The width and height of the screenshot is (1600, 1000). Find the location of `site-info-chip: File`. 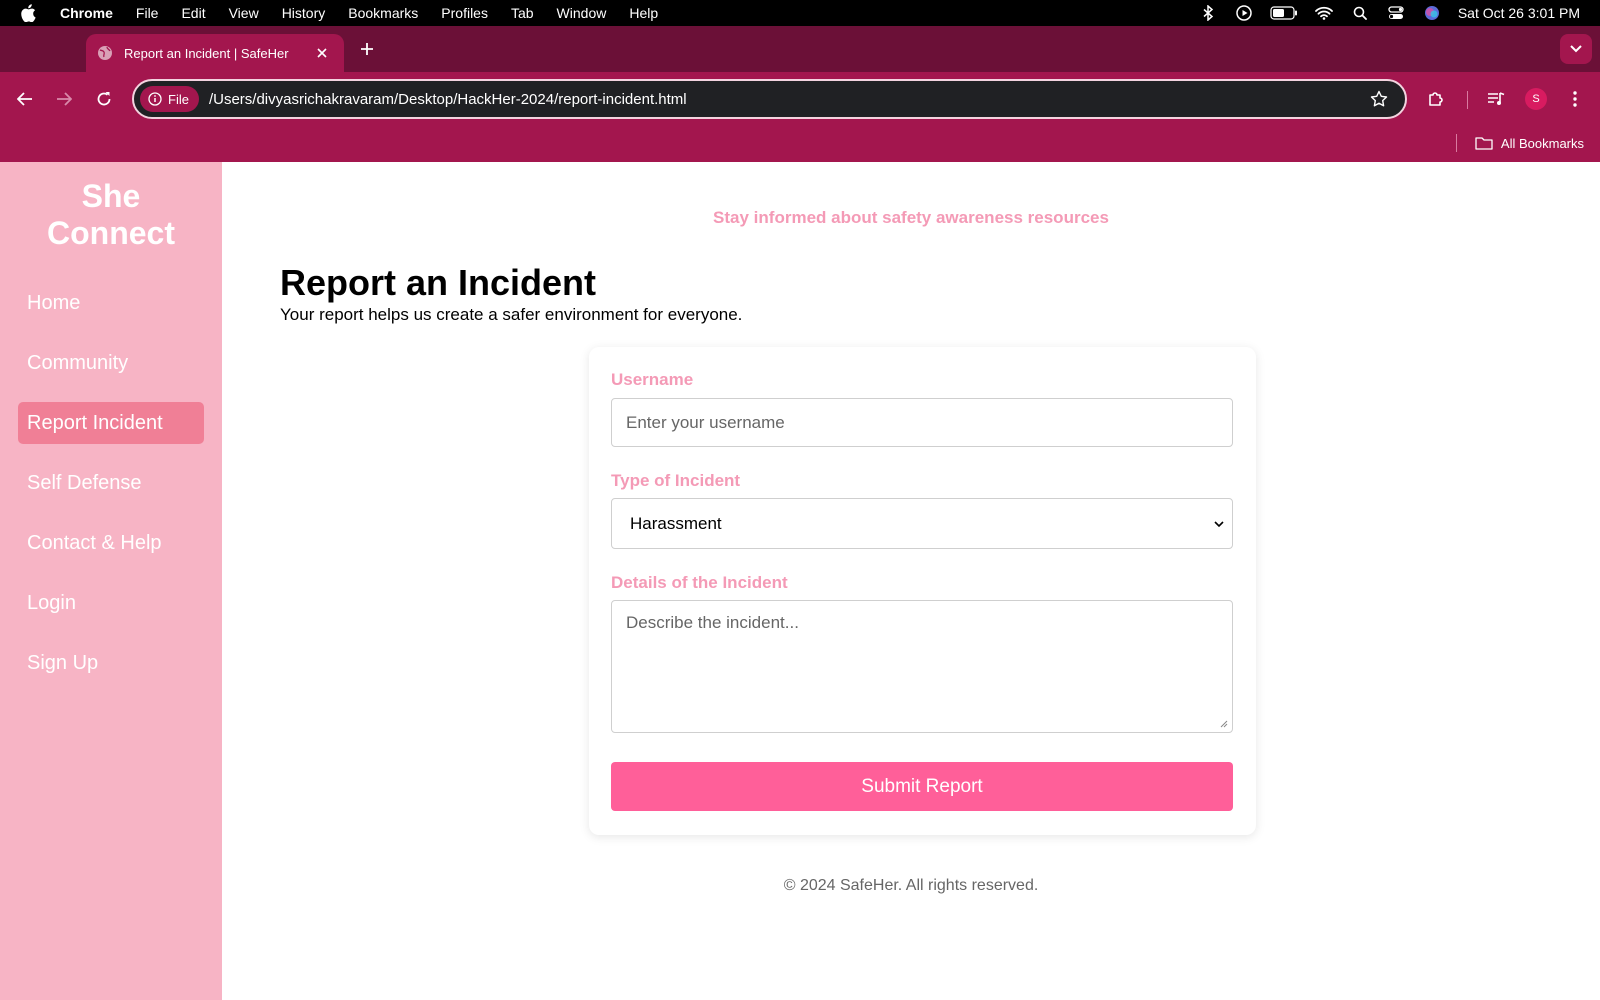

site-info-chip: File is located at coordinates (169, 99).